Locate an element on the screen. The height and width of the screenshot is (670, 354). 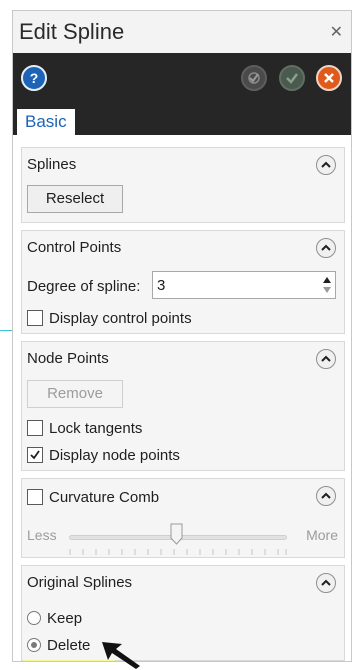
display-control-points-checkbox is located at coordinates (35, 318).